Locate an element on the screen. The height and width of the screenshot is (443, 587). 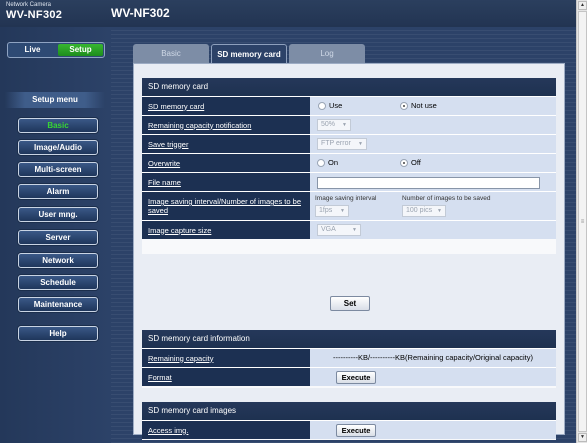
sd-card-label: SD memory card is located at coordinates (226, 106).